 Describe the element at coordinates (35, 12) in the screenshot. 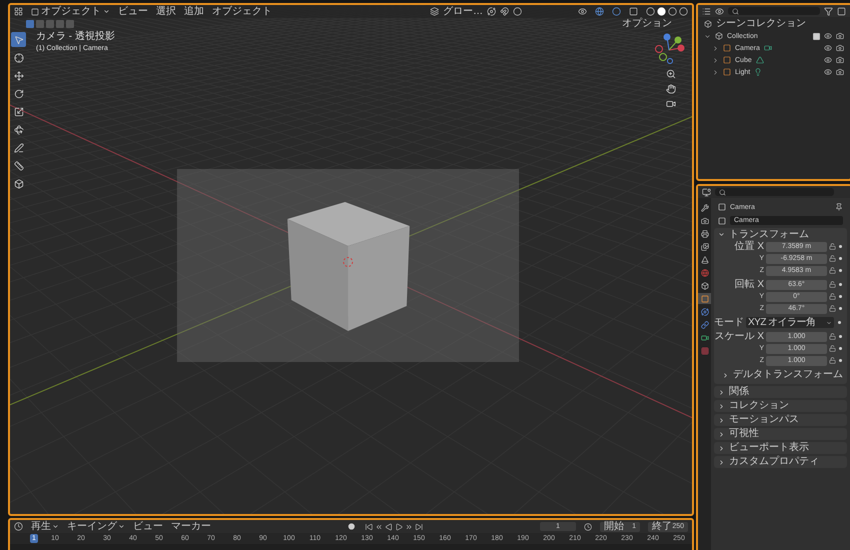

I see `object-mode-icon` at that location.